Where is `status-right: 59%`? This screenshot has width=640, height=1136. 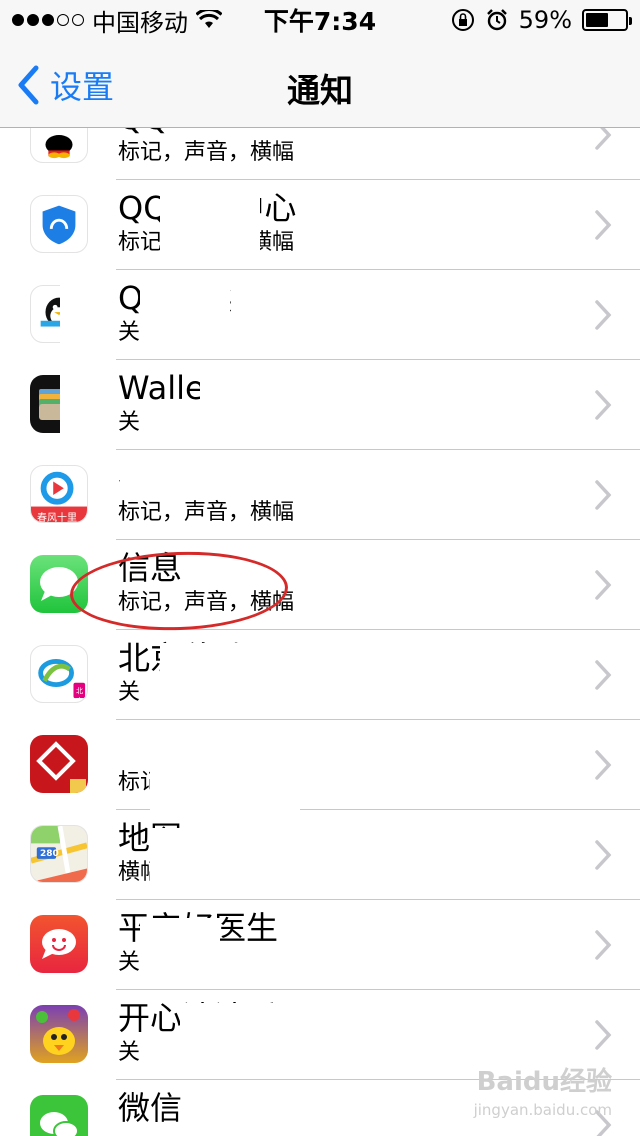
status-right: 59% is located at coordinates (510, 20).